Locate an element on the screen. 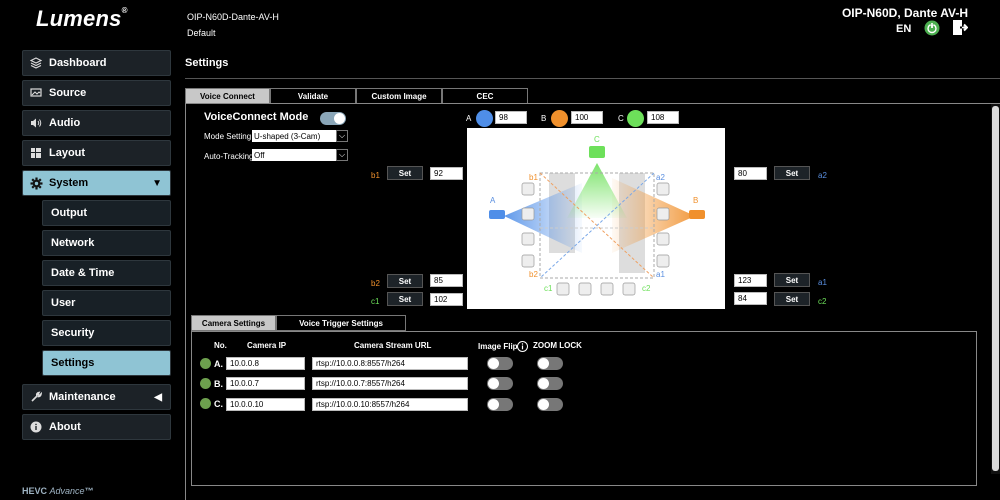  camera-ip-input: 10.0.0.10 is located at coordinates (265, 404).